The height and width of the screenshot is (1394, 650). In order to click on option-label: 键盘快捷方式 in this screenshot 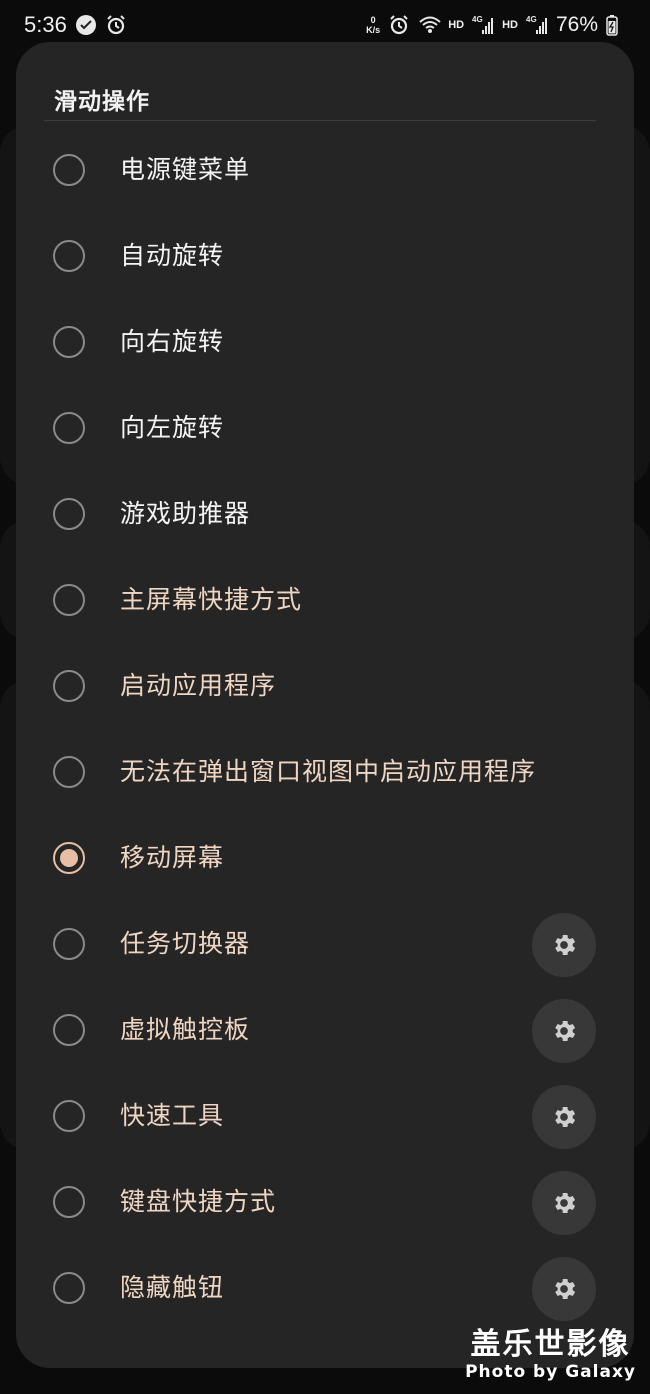, I will do `click(198, 1201)`.